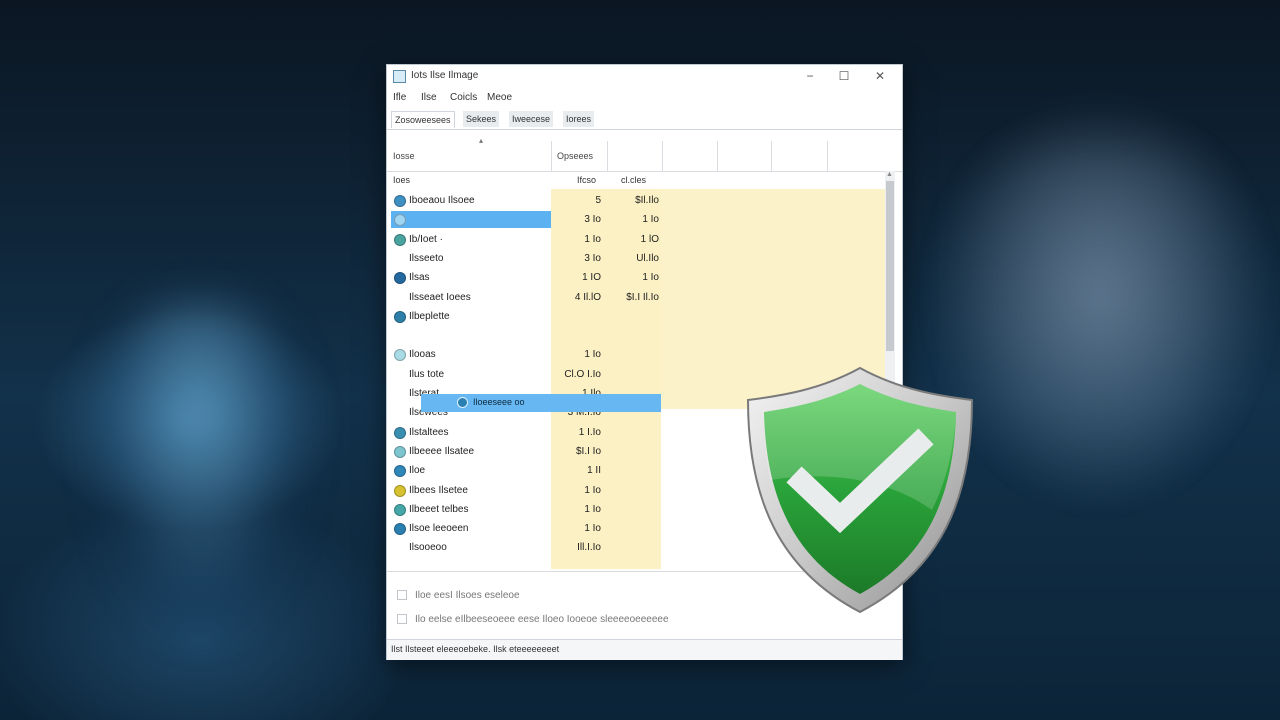  I want to click on option-row-1: Iloe eesI Ilsoes eseleoe, so click(458, 595).